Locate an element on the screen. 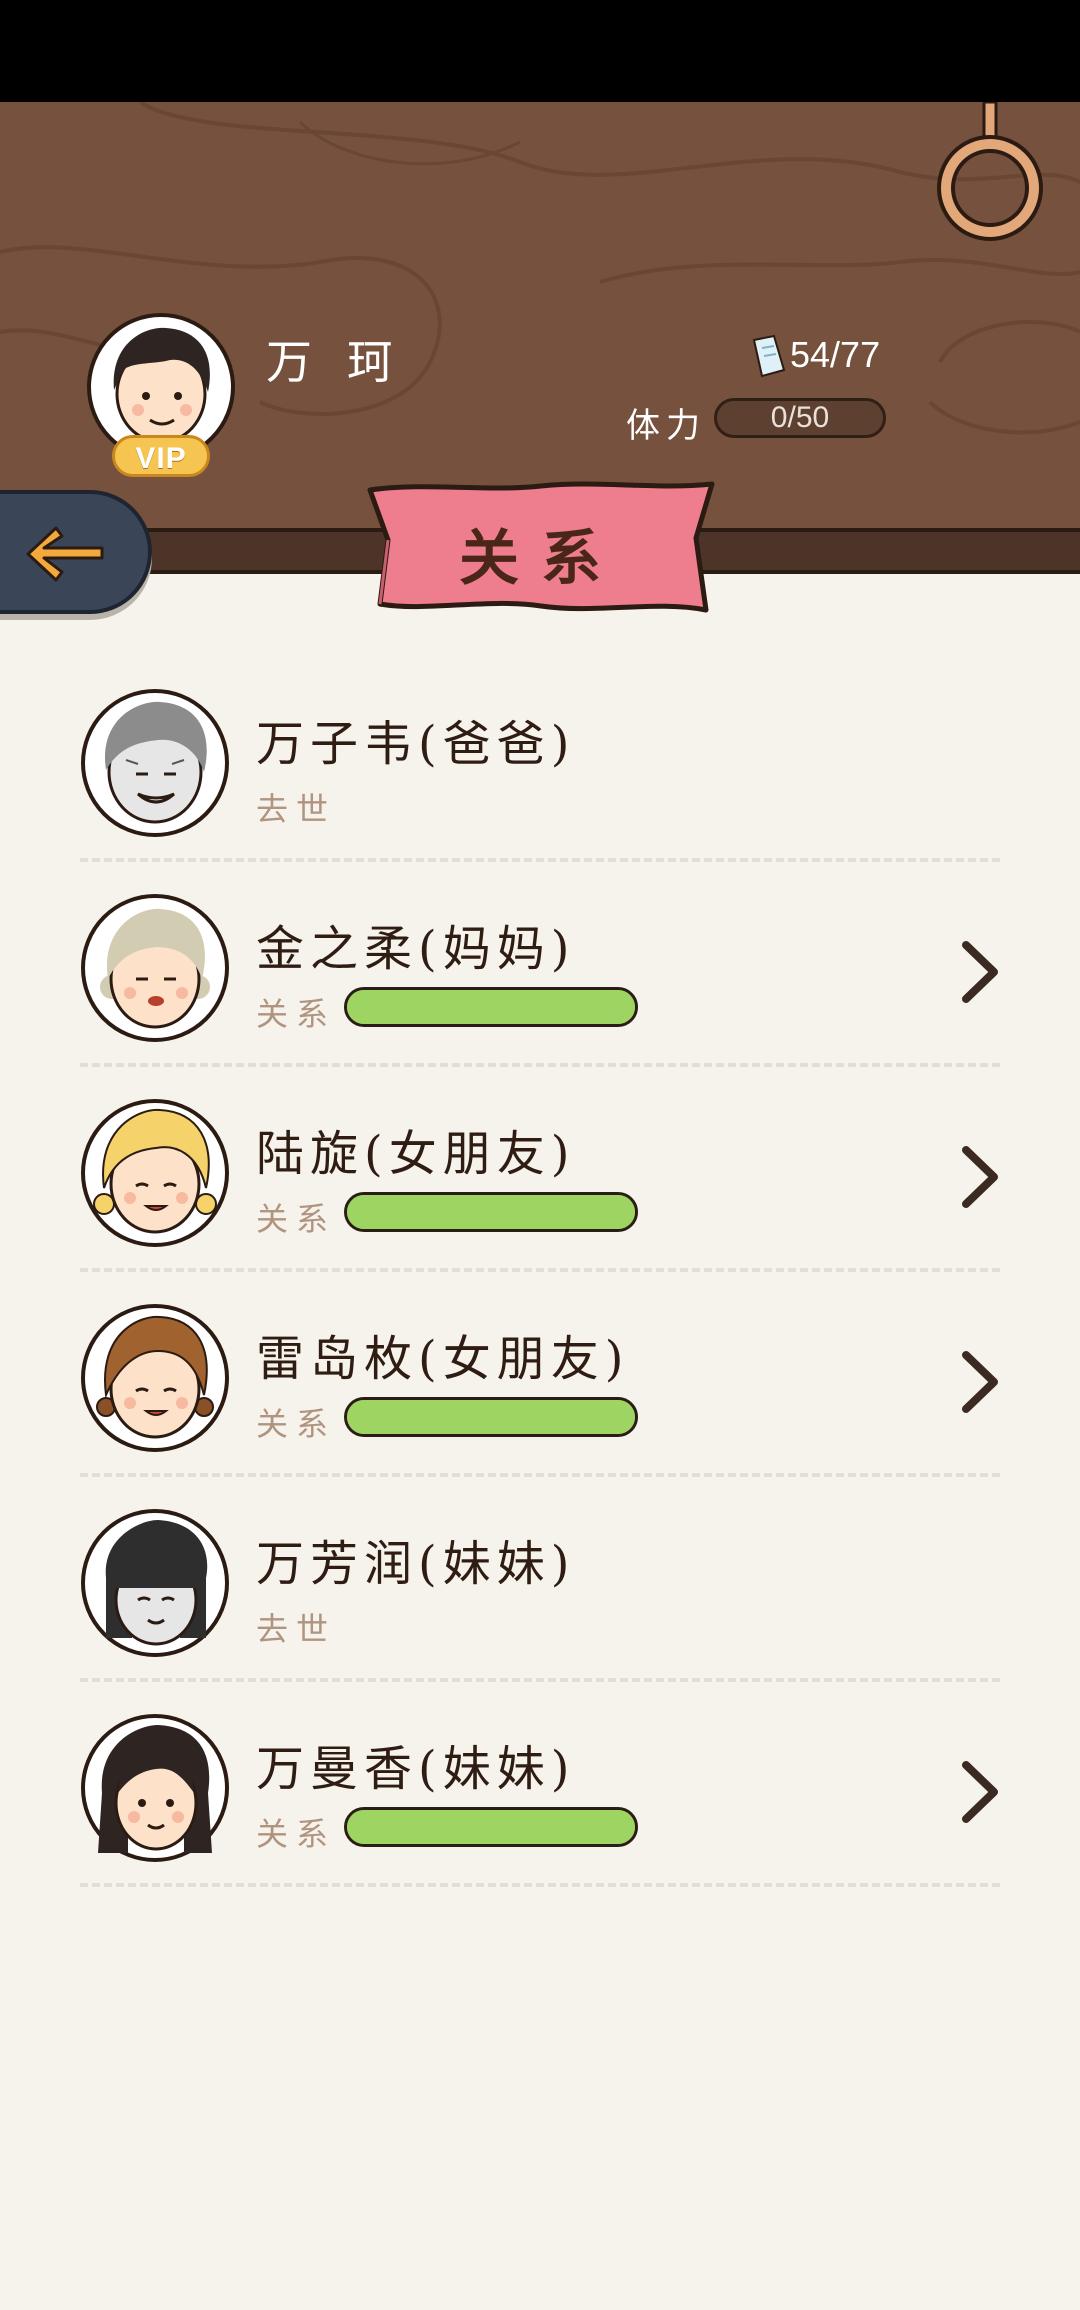 This screenshot has width=1080, height=2310. ticket-count: 54/77 is located at coordinates (835, 354).